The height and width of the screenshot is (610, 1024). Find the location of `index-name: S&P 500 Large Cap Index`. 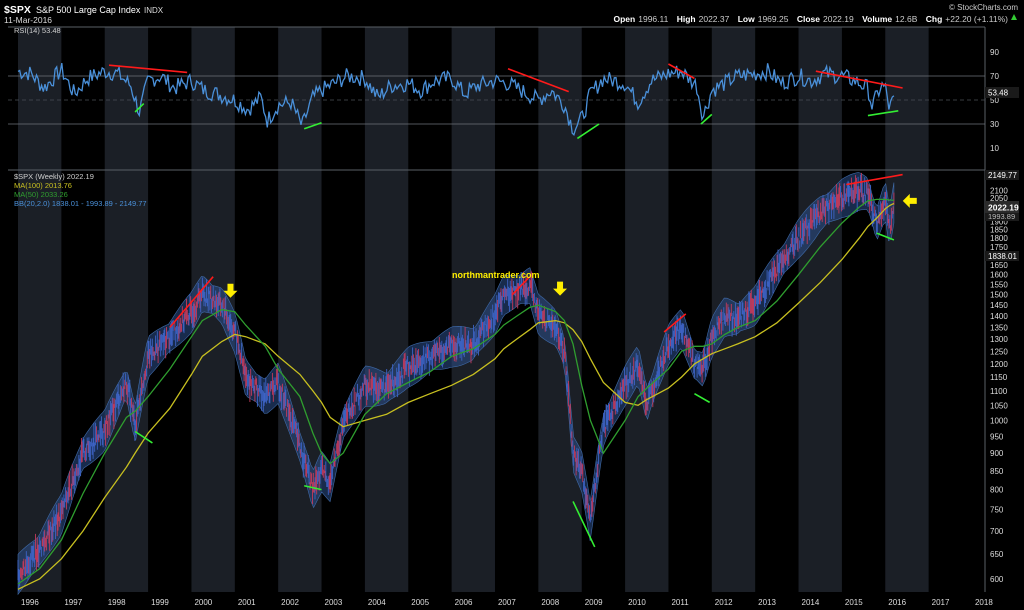

index-name: S&P 500 Large Cap Index is located at coordinates (88, 10).